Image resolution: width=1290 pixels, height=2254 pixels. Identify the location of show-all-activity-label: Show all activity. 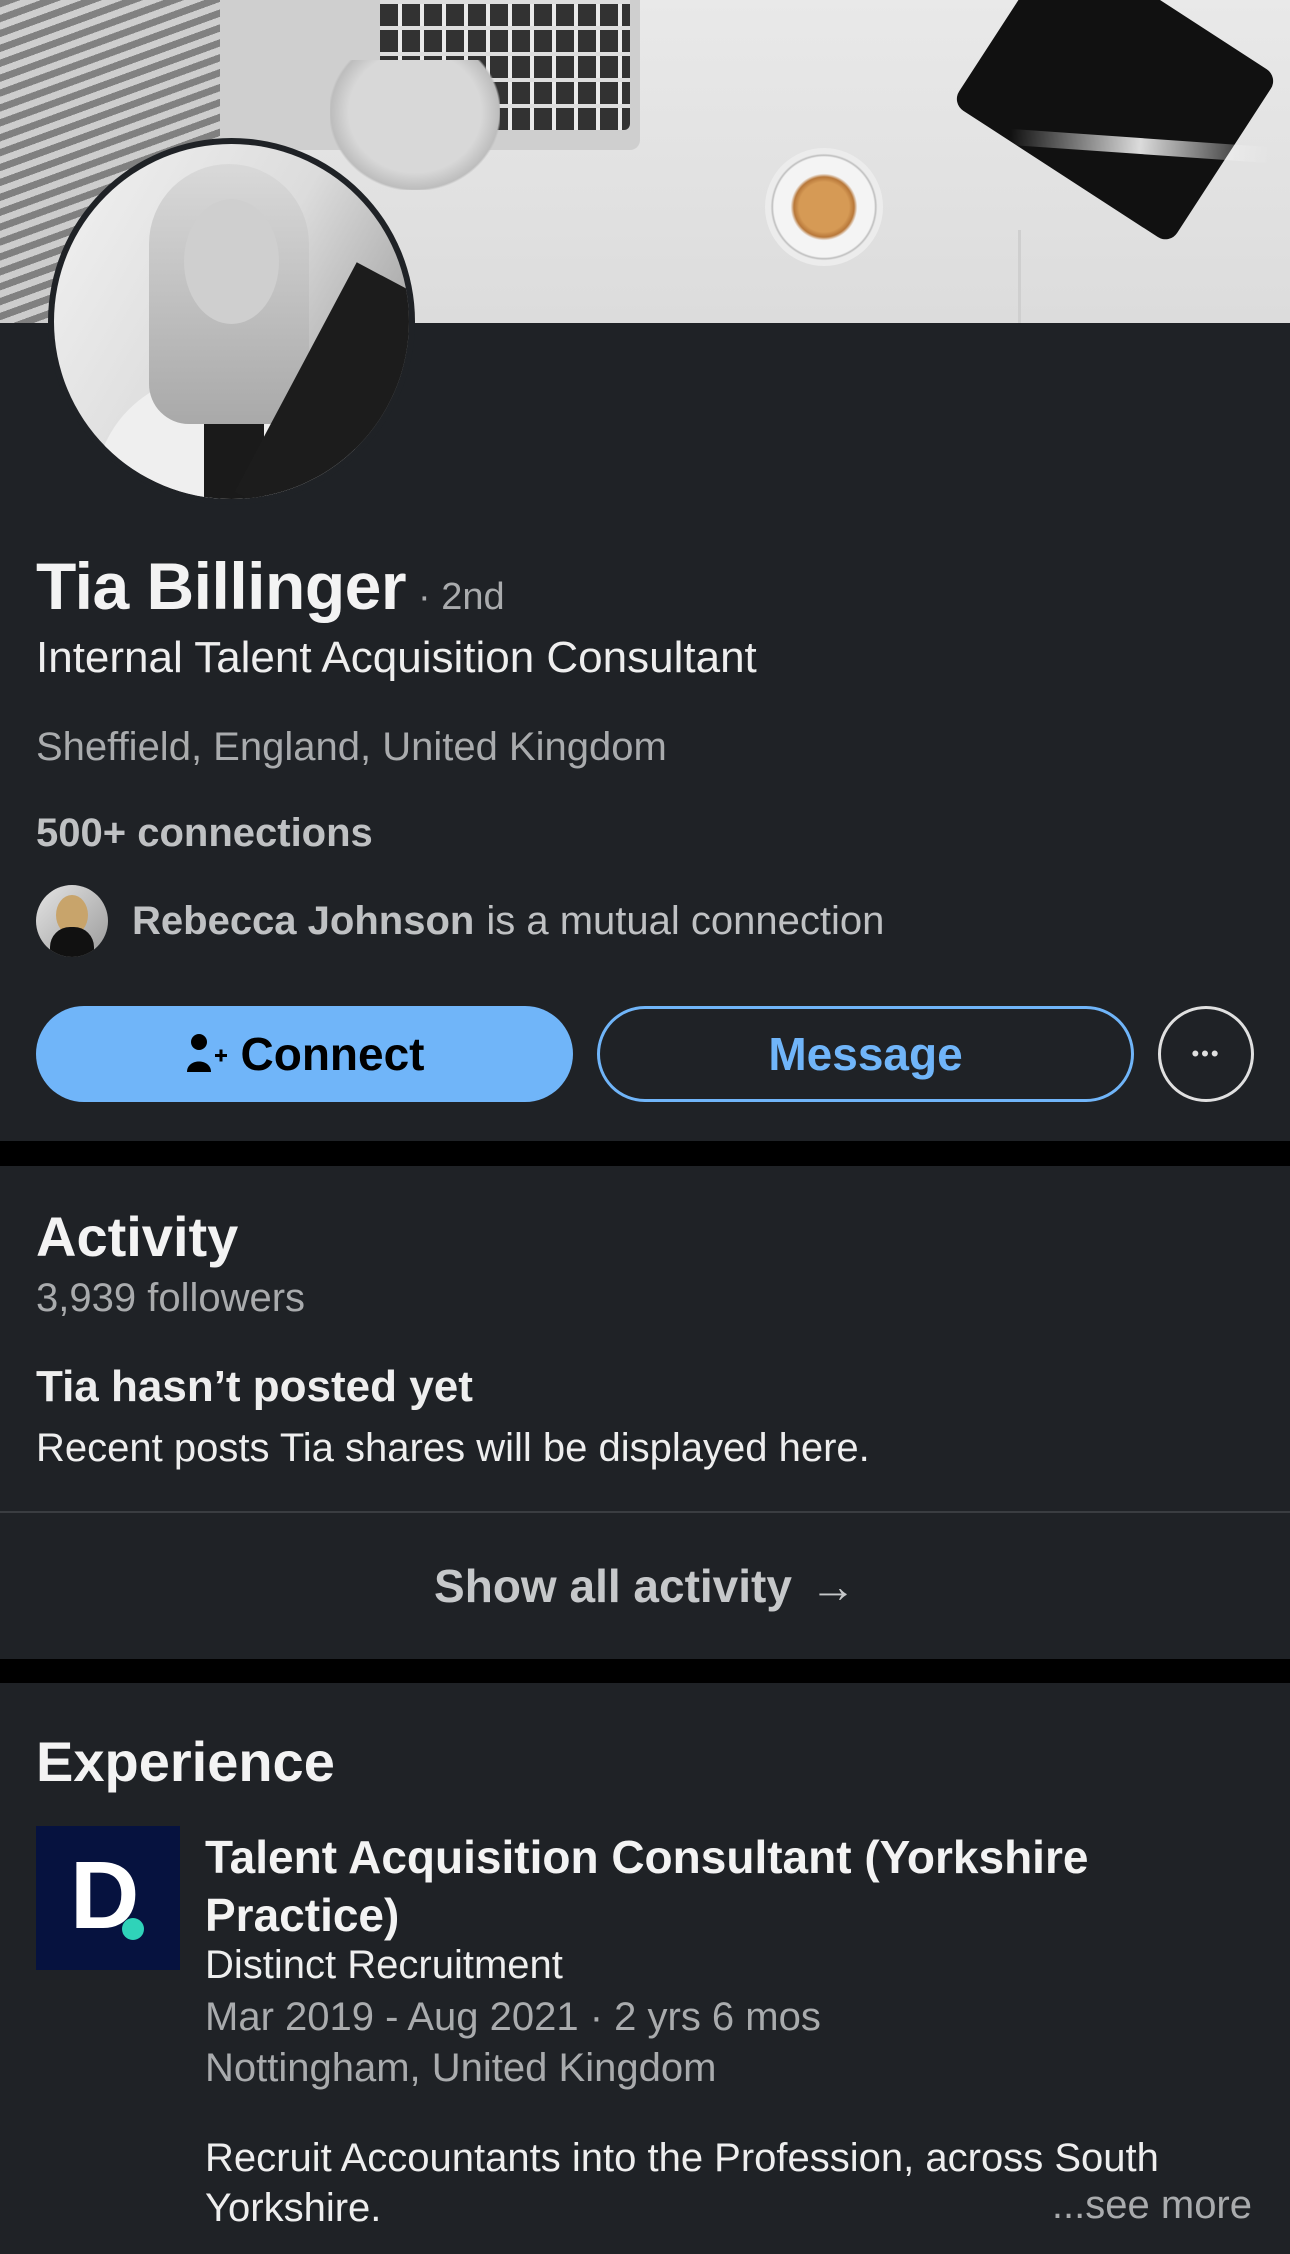
(613, 1586).